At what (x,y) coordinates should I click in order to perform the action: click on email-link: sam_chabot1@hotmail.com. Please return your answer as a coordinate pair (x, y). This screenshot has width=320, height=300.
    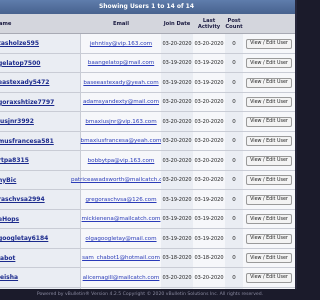
    Looking at the image, I should click on (121, 258).